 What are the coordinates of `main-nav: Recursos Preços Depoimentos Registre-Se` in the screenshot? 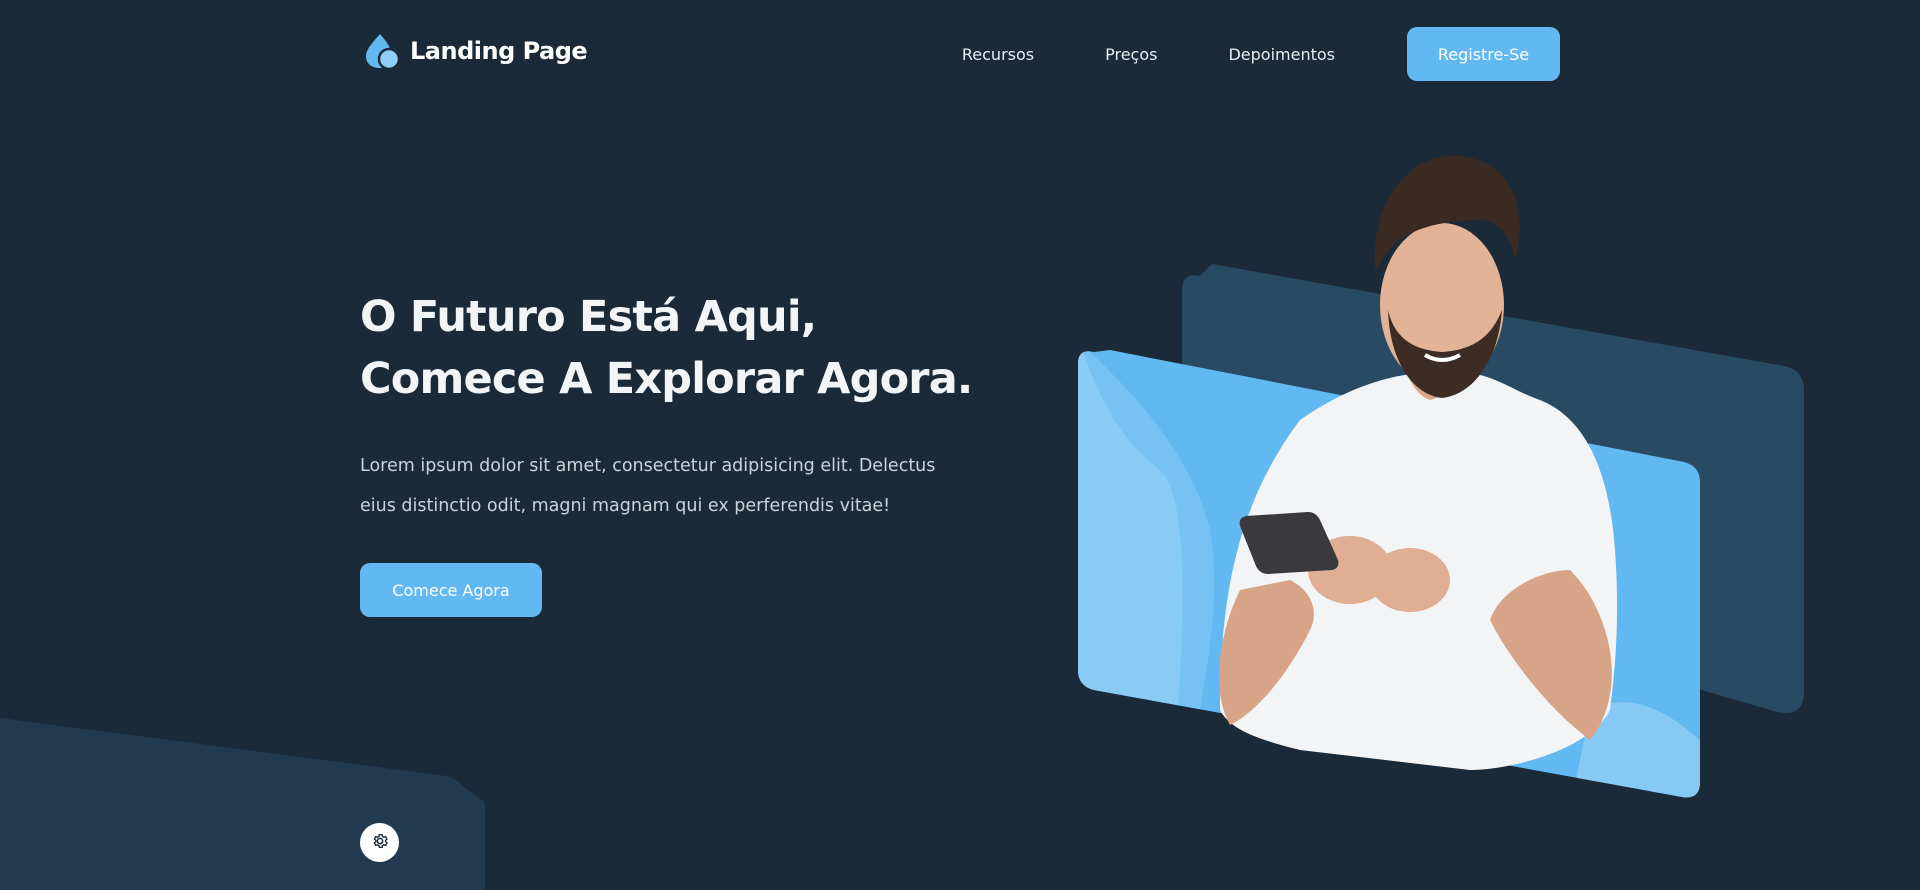 It's located at (1261, 54).